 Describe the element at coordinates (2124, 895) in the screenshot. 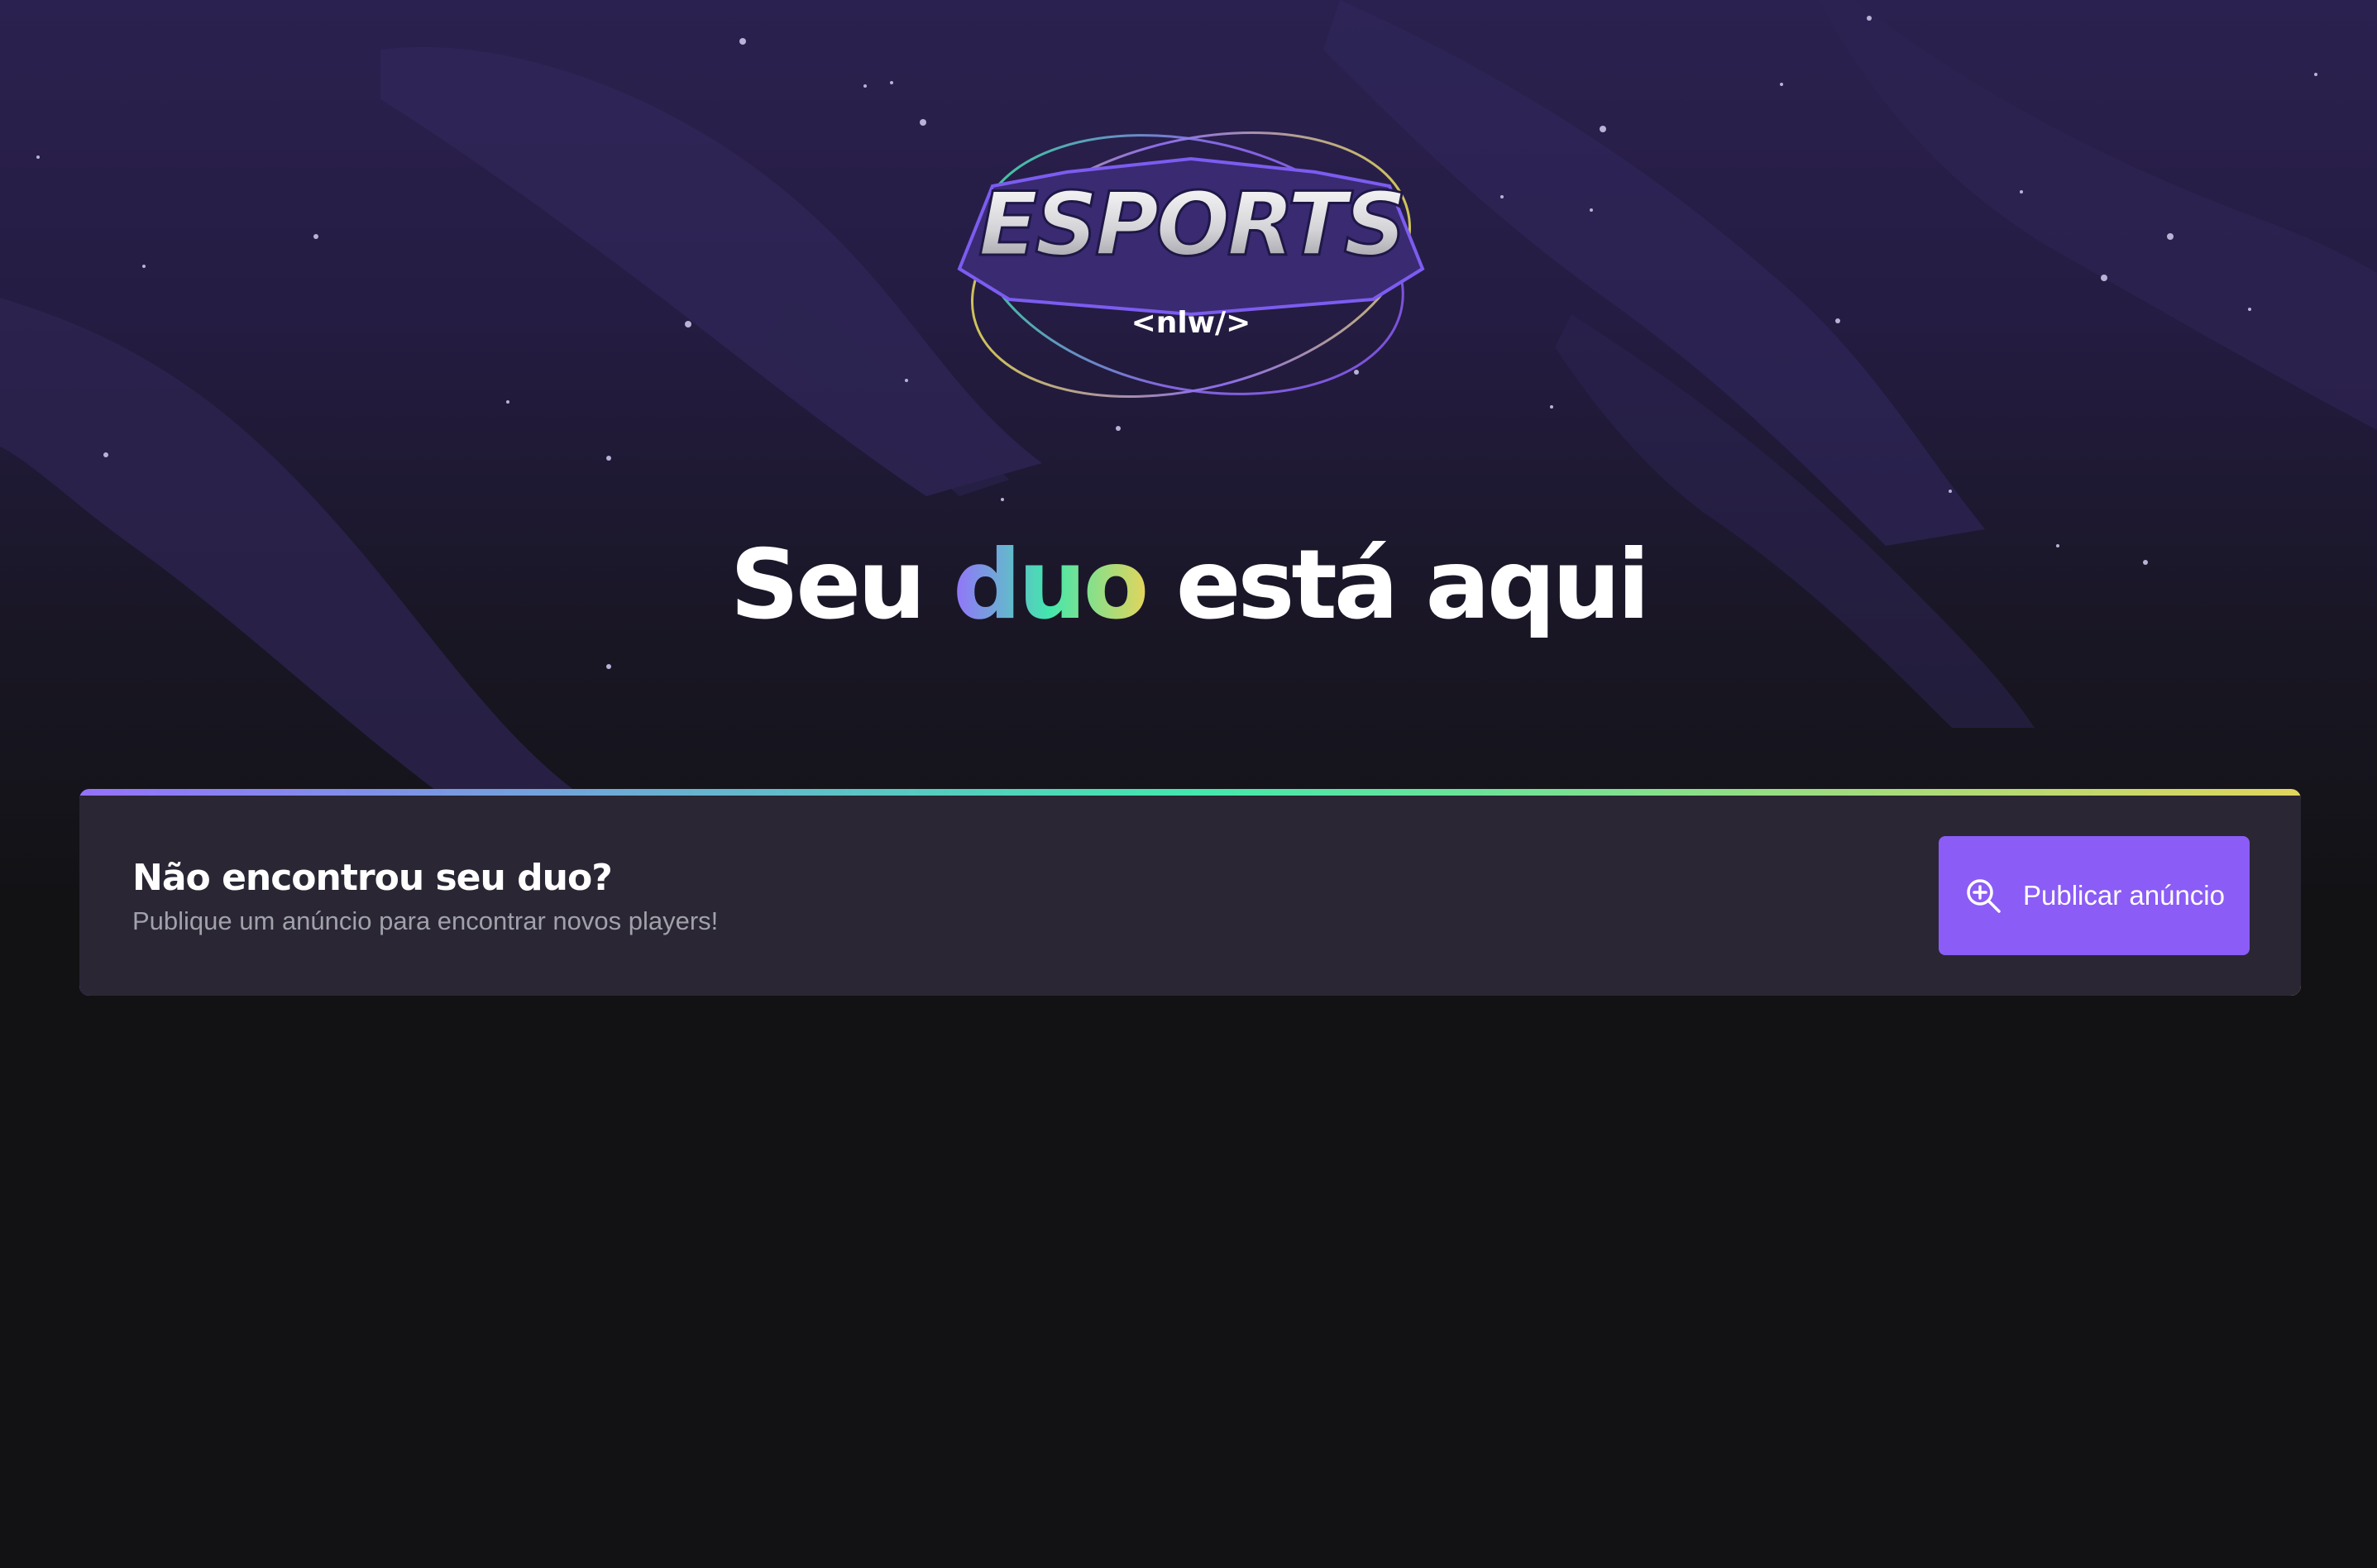

I see `publish-ad-label: Publicar anúncio` at that location.